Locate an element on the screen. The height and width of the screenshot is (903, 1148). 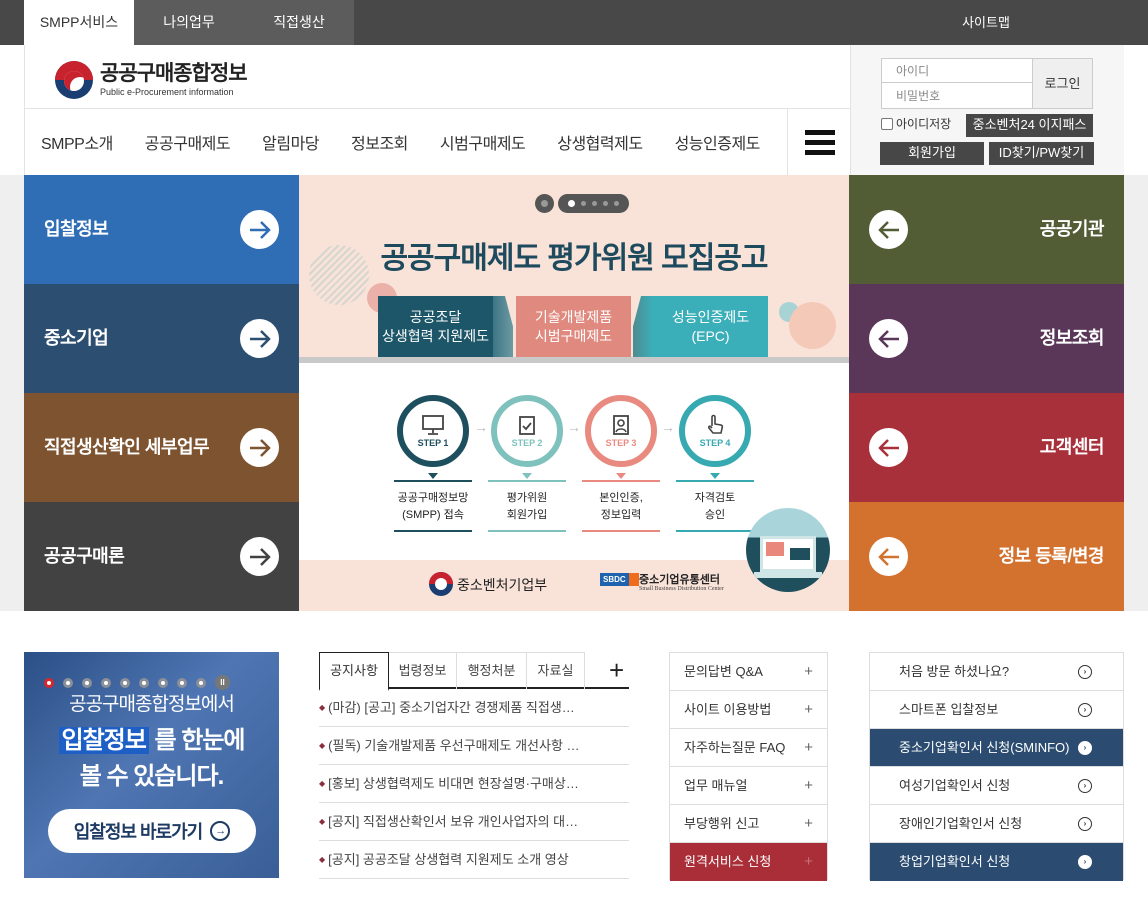
panel-direct-production: 직접생산확인 세부업무 is located at coordinates (161, 447).